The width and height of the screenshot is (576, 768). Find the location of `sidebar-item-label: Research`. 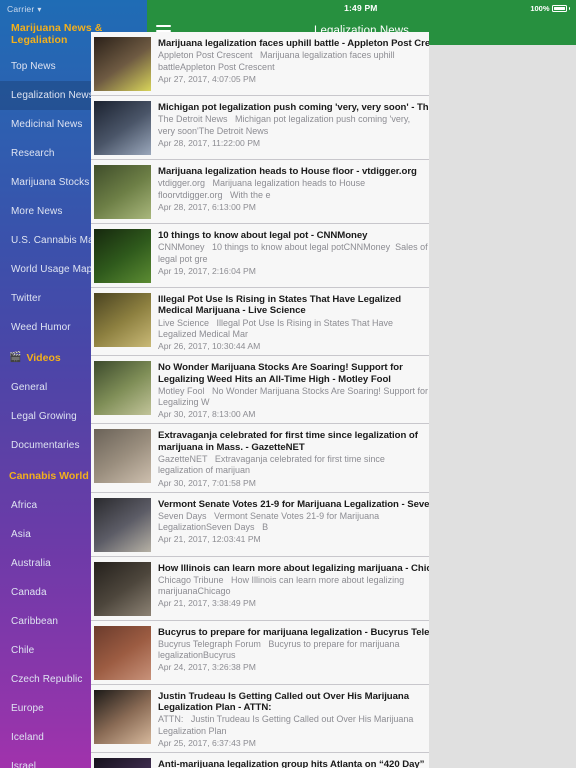

sidebar-item-label: Research is located at coordinates (33, 153).